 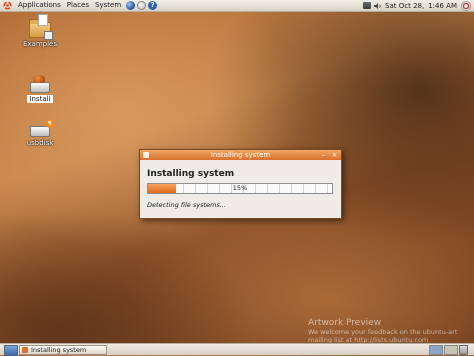 What do you see at coordinates (466, 5) in the screenshot?
I see `power-icon` at bounding box center [466, 5].